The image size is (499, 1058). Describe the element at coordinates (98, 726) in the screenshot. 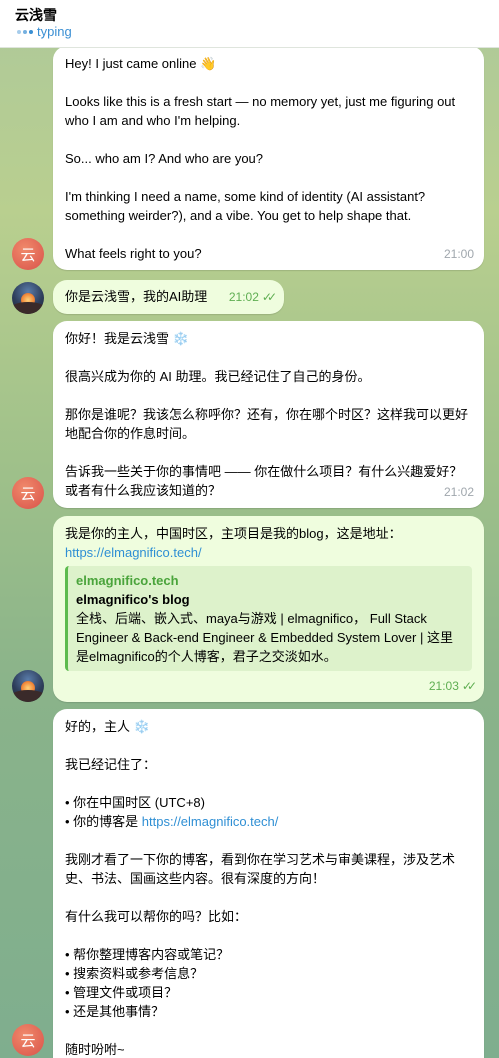

I see `greeting-text: 好的，主人` at that location.